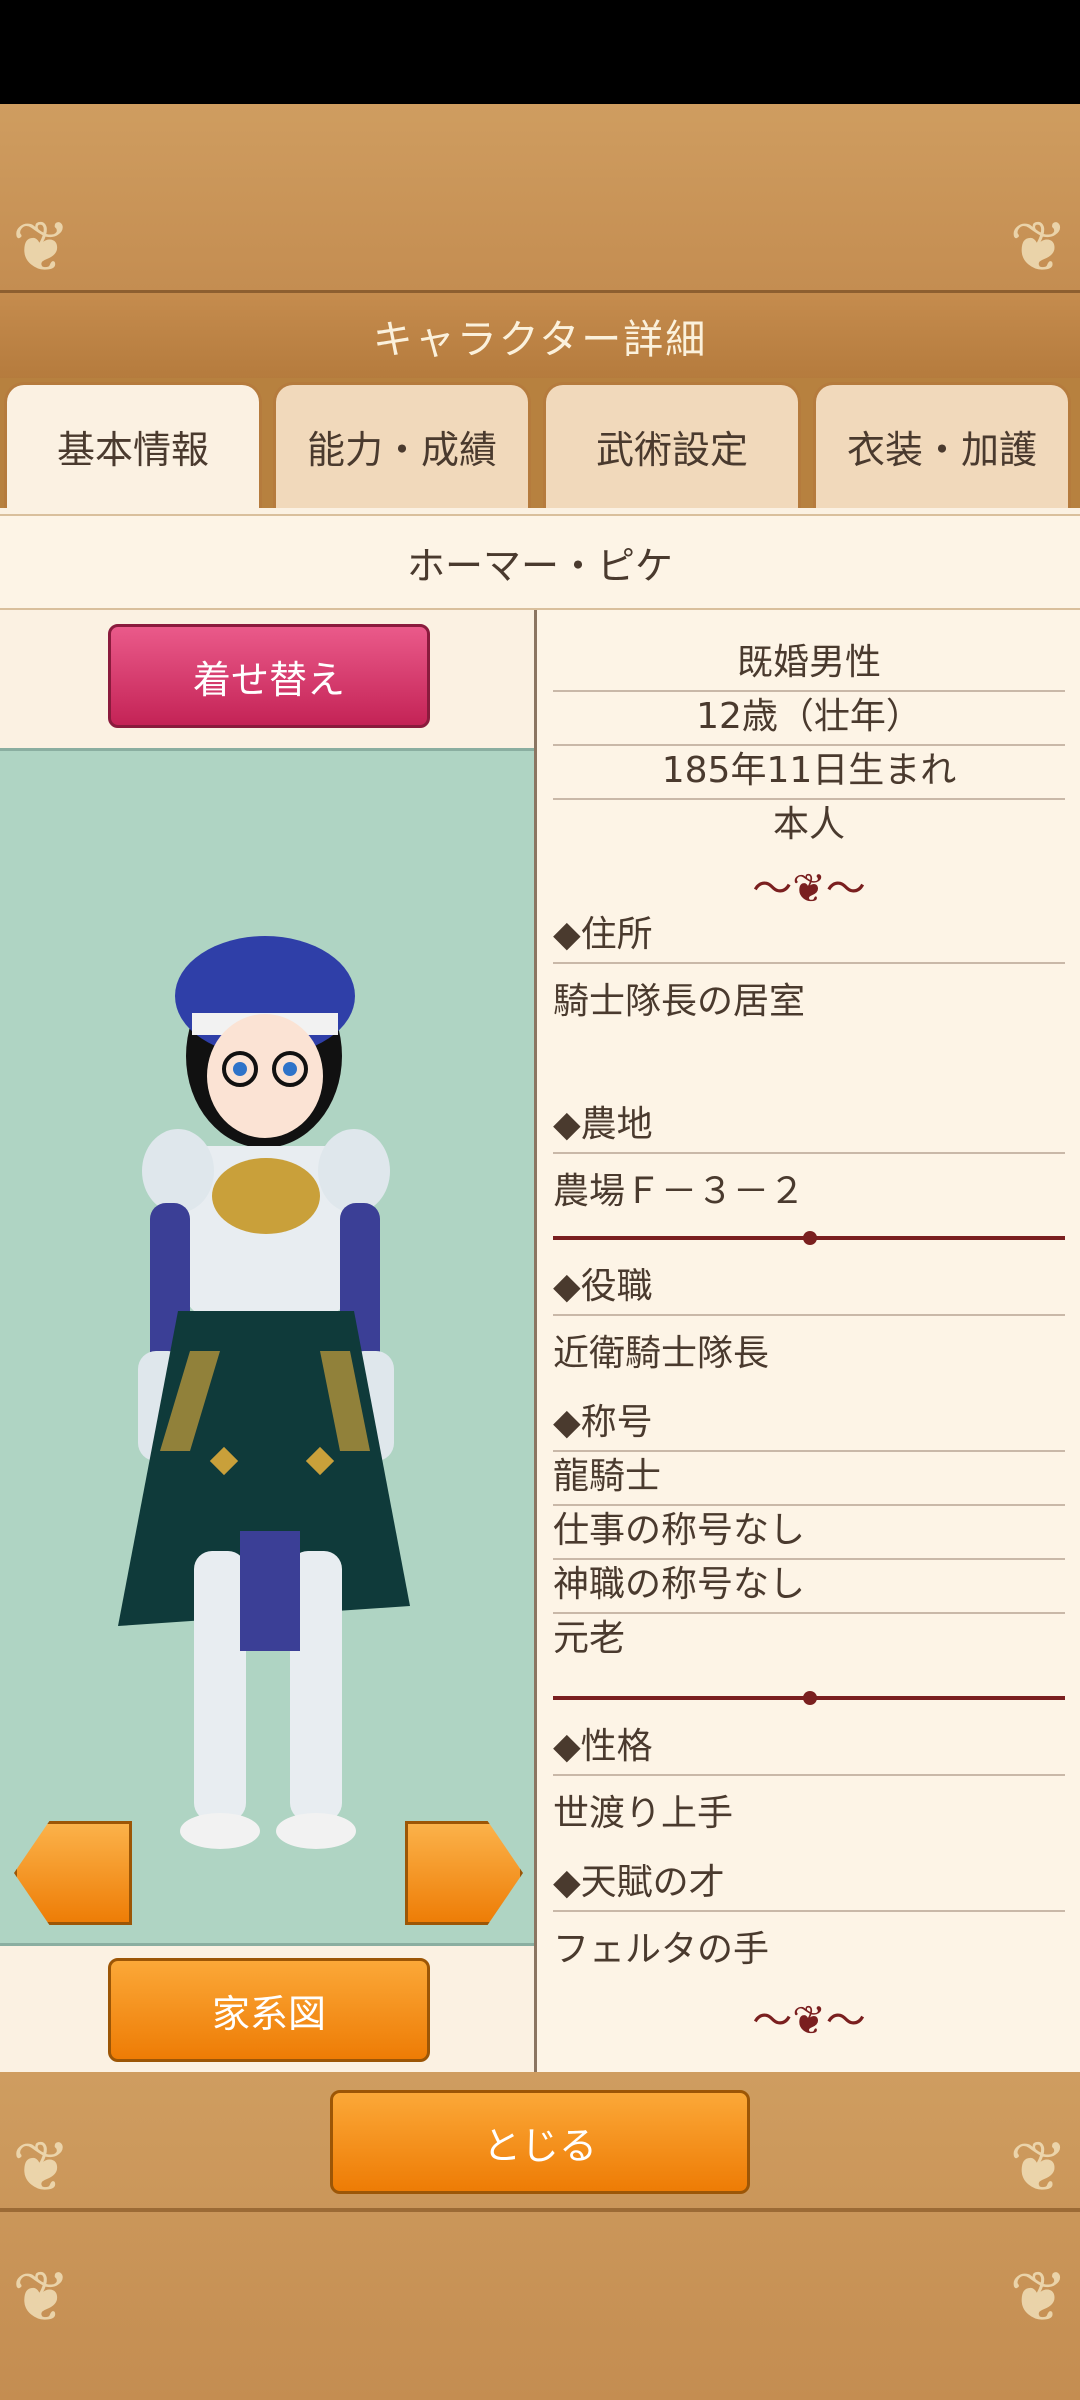 Image resolution: width=1080 pixels, height=2400 pixels. I want to click on address-label: ◆住所, so click(809, 936).